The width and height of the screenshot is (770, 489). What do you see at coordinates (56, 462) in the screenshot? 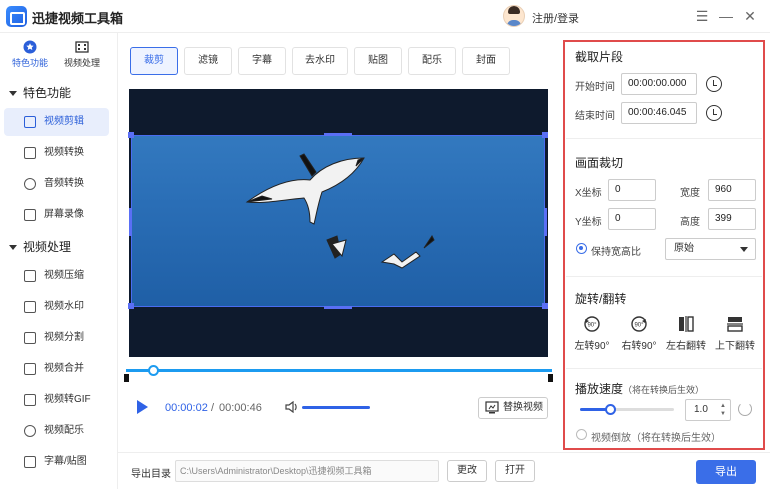
I see `sidebar-item-subtitle-sticker: 字幕/贴图` at bounding box center [56, 462].